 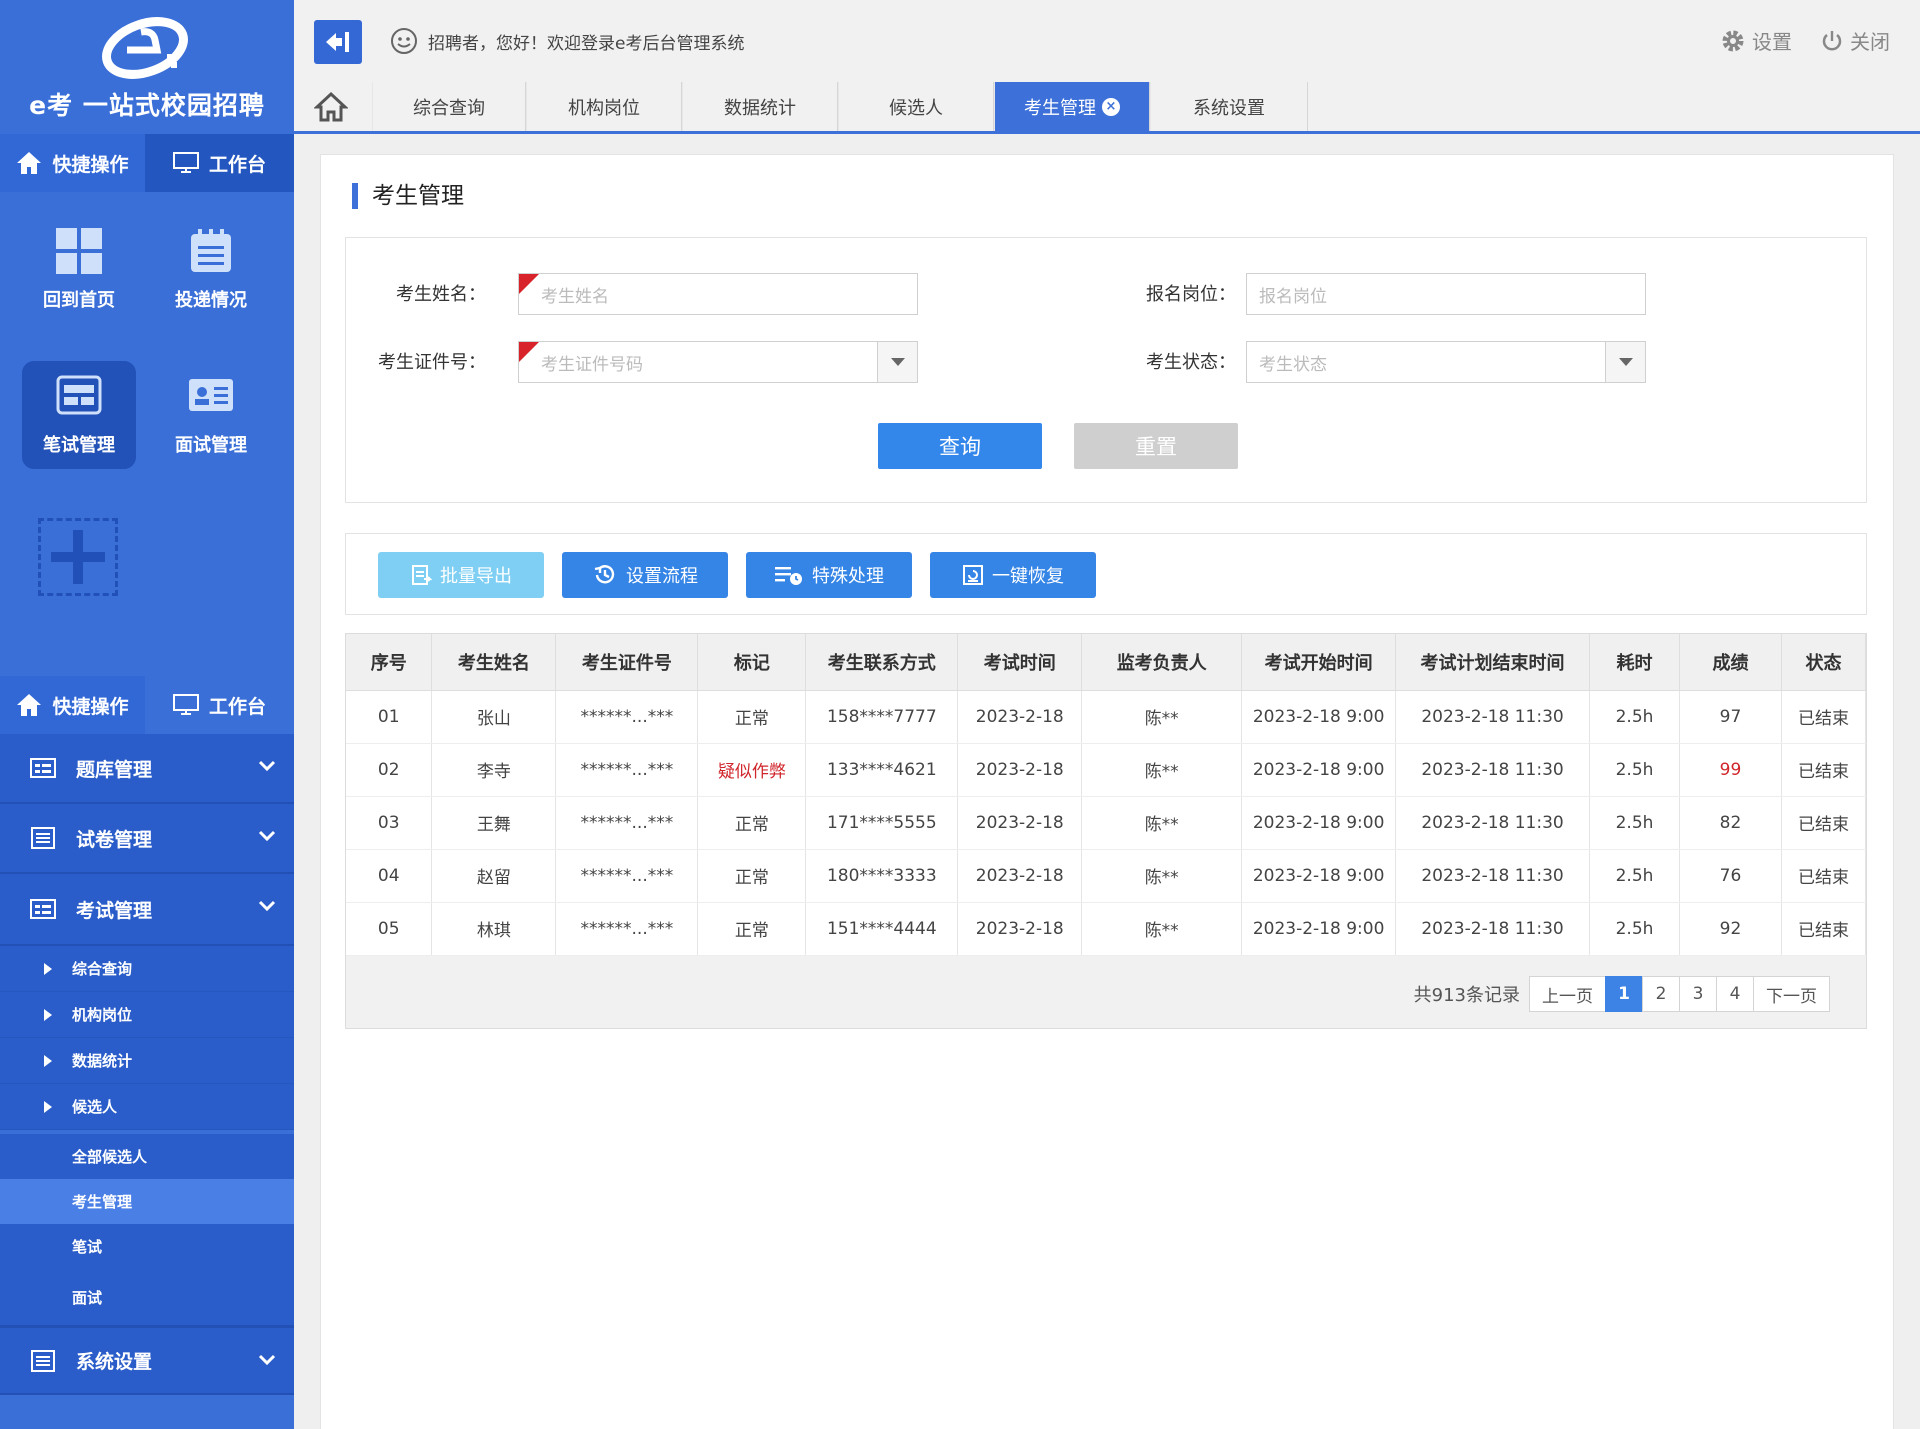 What do you see at coordinates (960, 446) in the screenshot?
I see `query-button: 查询` at bounding box center [960, 446].